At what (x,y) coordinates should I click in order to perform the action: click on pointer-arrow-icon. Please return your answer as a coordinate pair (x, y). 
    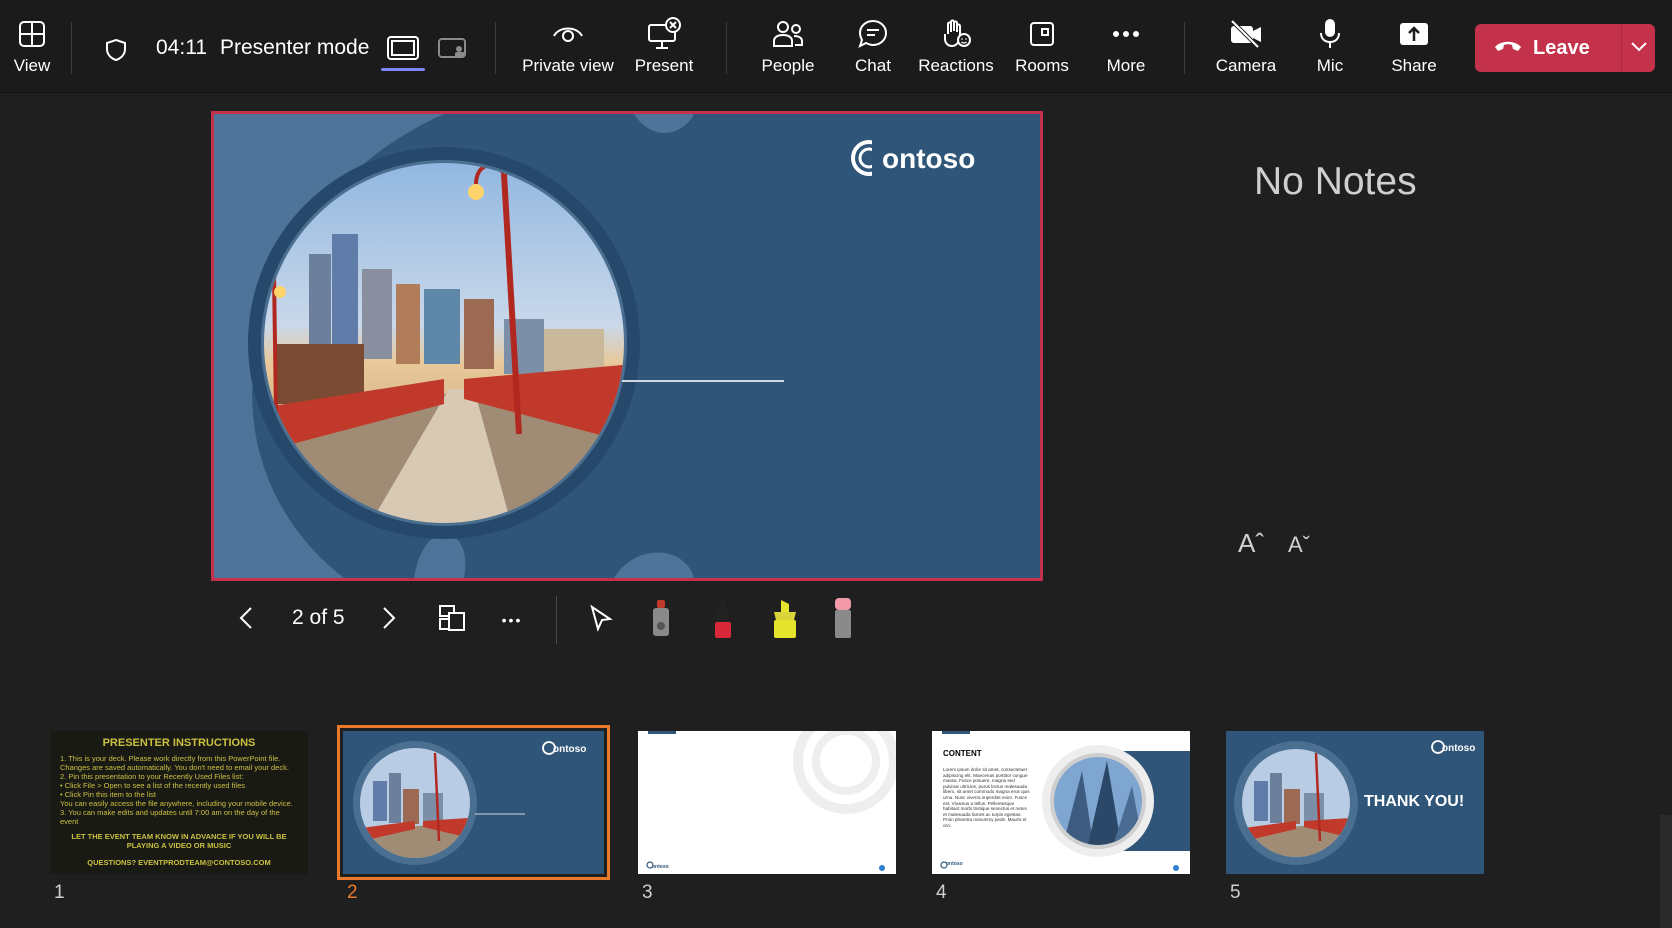
    Looking at the image, I should click on (601, 620).